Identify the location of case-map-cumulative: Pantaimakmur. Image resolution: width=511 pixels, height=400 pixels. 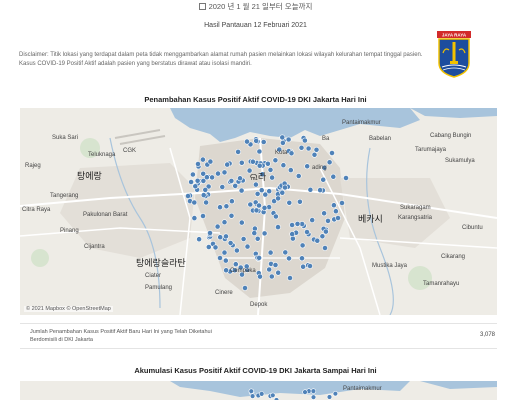
(258, 390).